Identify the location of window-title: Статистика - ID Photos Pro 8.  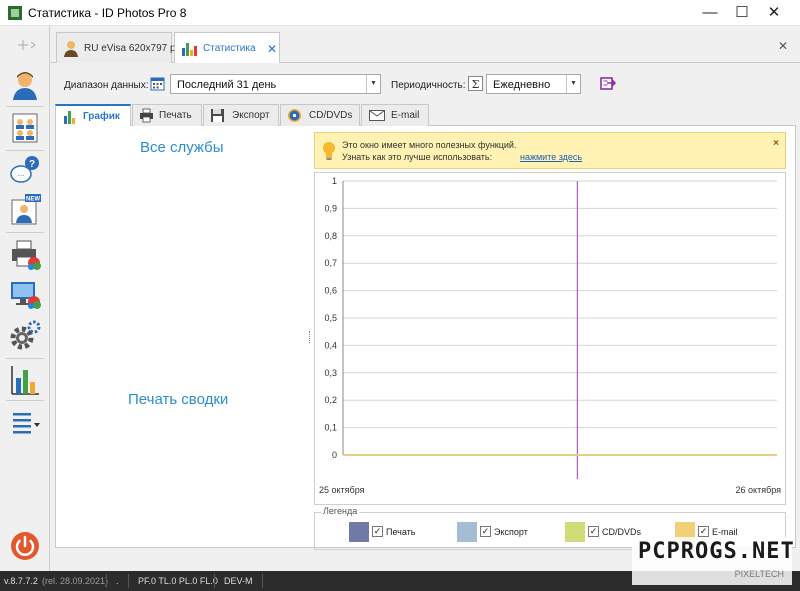
(107, 13).